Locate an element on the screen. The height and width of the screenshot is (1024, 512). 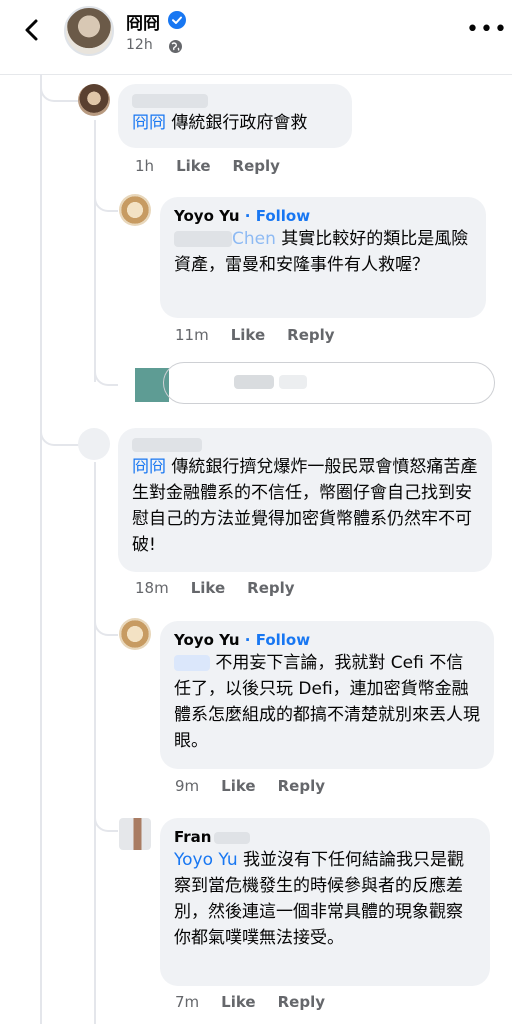
comment-actions: 7m Like Reply is located at coordinates (261, 1002).